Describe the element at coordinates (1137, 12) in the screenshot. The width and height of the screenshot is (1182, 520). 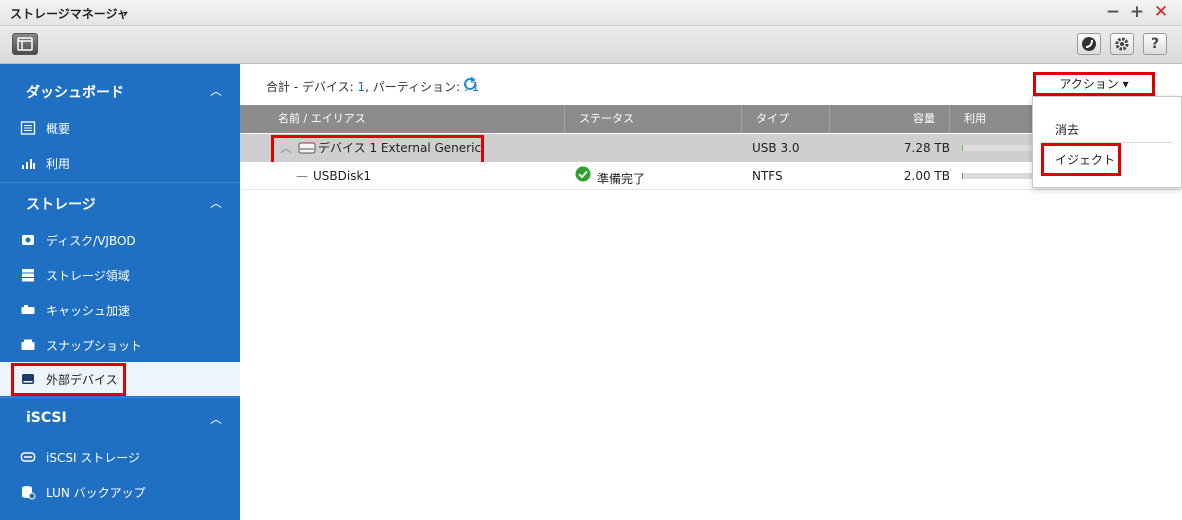
I see `maximize-icon: +` at that location.